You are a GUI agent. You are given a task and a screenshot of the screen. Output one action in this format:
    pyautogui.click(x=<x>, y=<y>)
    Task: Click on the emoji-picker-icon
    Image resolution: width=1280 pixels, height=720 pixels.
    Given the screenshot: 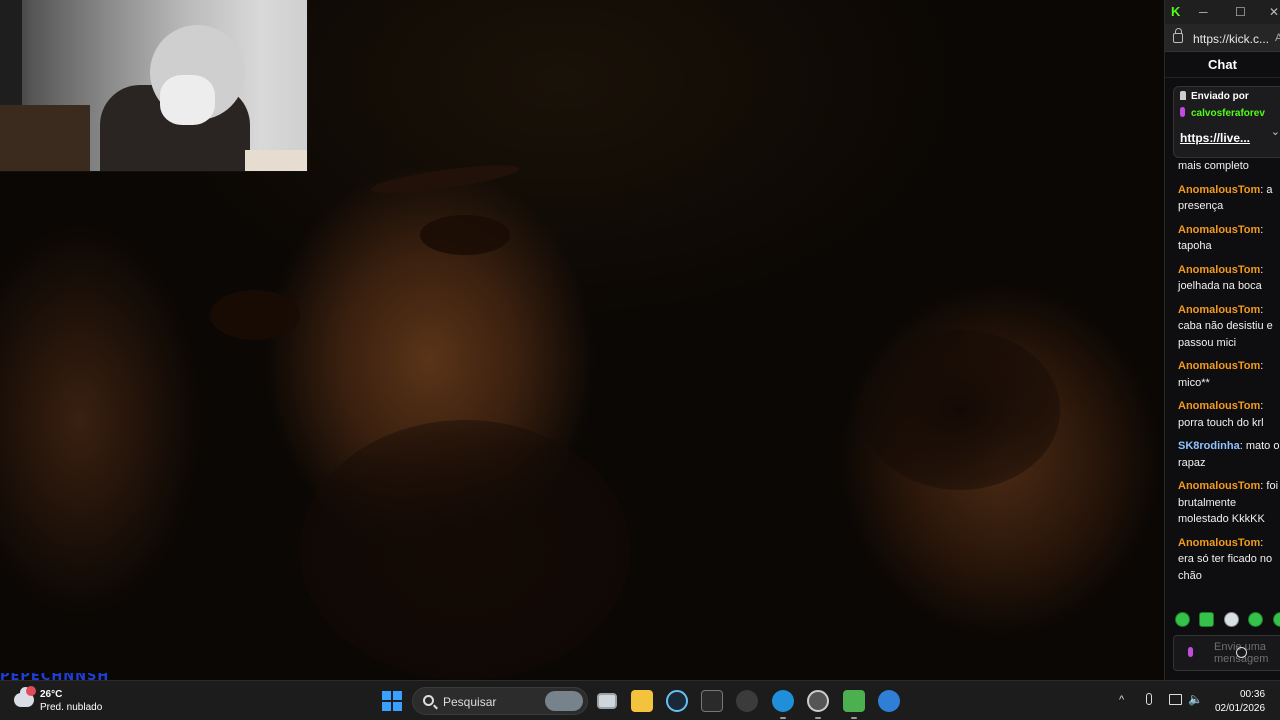 What is the action you would take?
    pyautogui.click(x=1241, y=652)
    